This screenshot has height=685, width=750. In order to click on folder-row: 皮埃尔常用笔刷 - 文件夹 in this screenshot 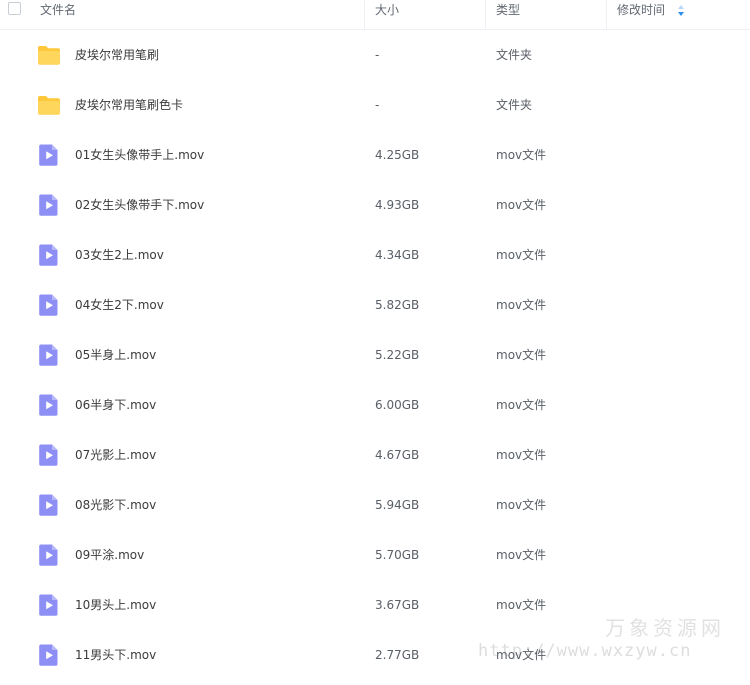, I will do `click(375, 55)`.